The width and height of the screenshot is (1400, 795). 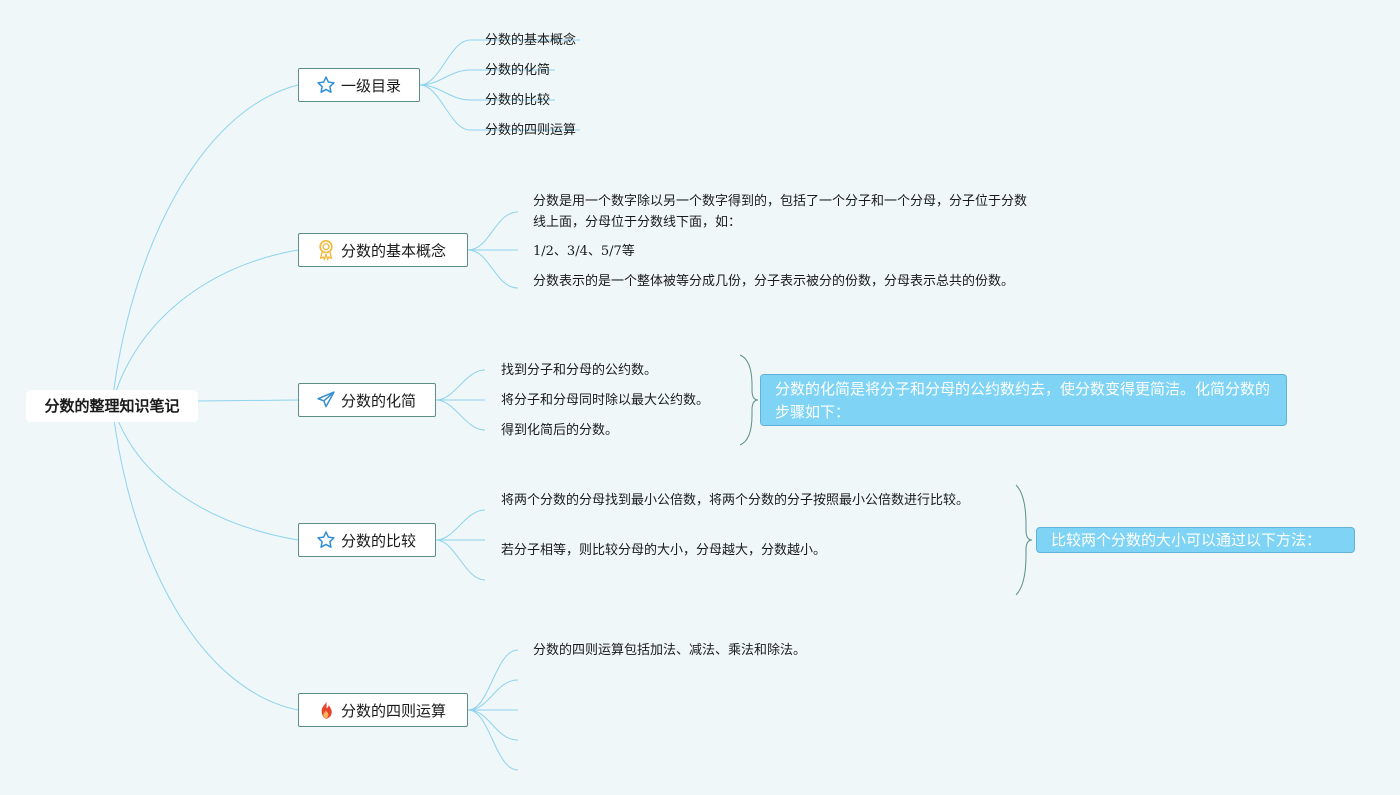 I want to click on leaf-item: 将两个分数的分母找到最小公倍数，将两个分数的分子按照最小公倍数进行比较。, so click(x=746, y=500).